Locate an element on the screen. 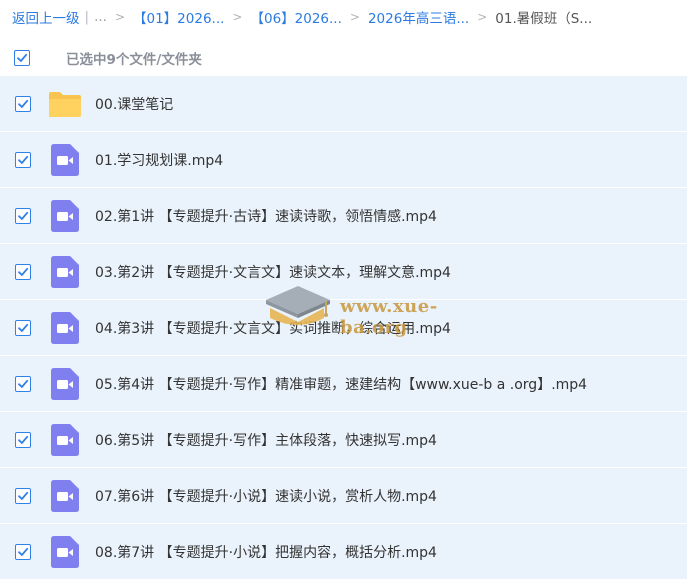 This screenshot has height=584, width=687. file-row: 01.学习规划课.mp4 is located at coordinates (343, 160).